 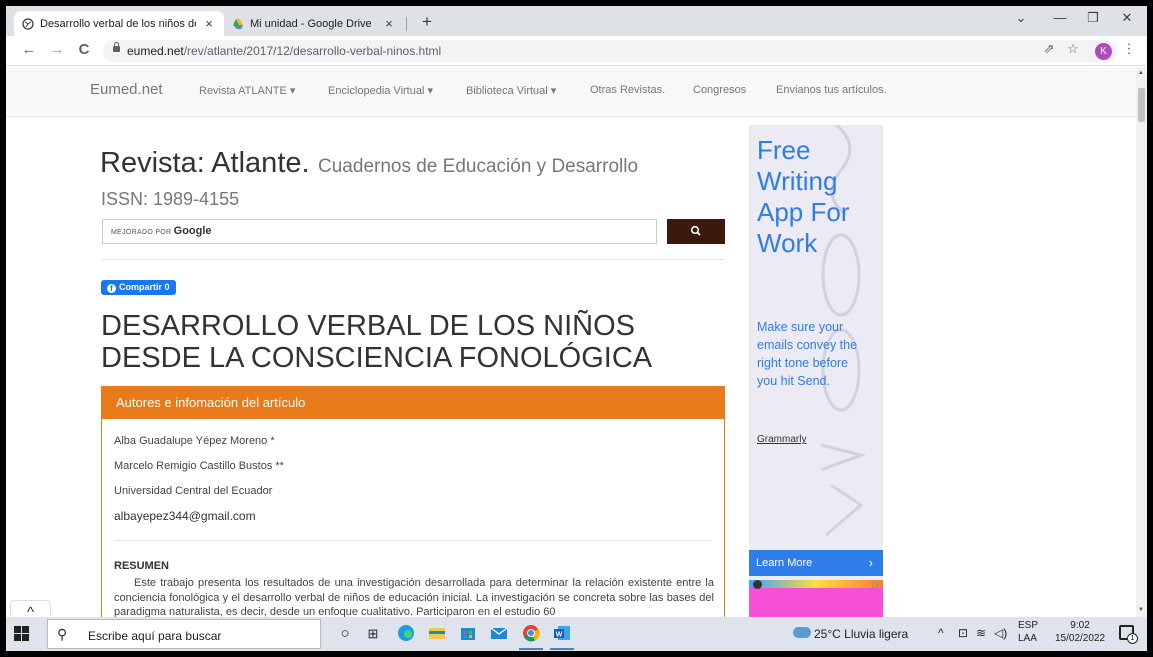 What do you see at coordinates (861, 634) in the screenshot?
I see `weather-widget: 25°C Lluvia ligera` at bounding box center [861, 634].